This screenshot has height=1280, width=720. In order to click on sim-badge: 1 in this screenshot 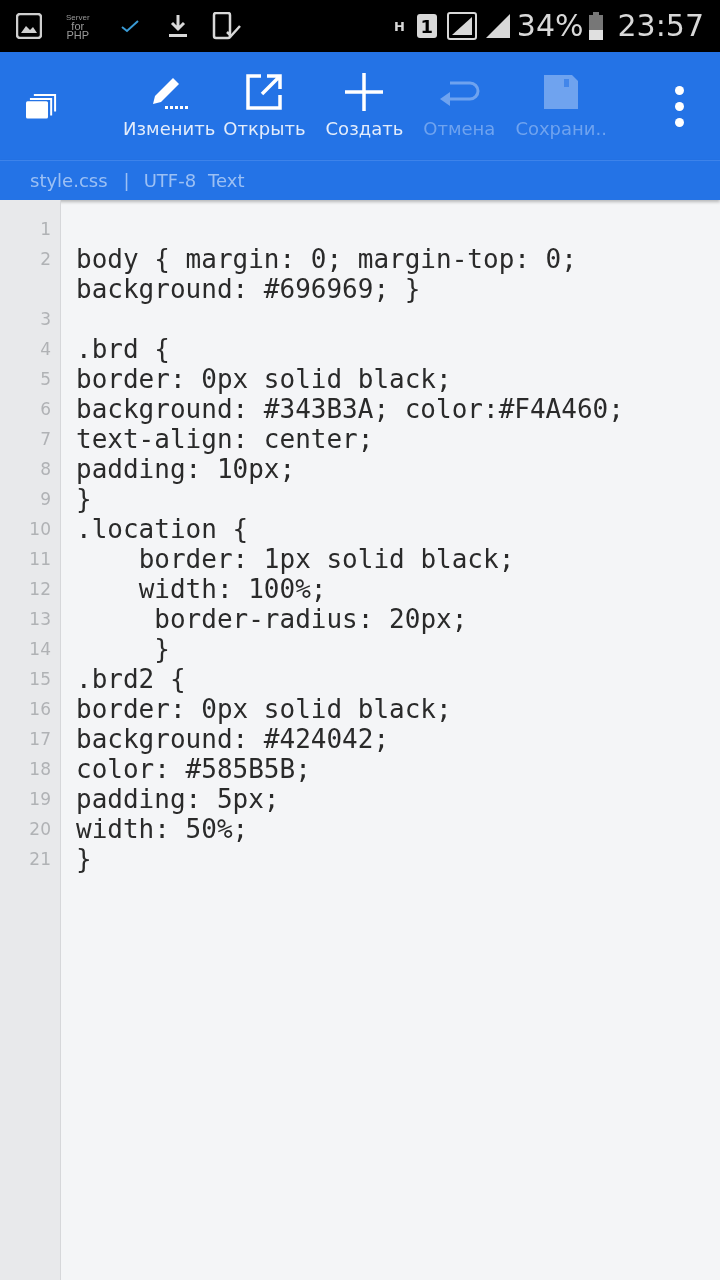, I will do `click(426, 26)`.